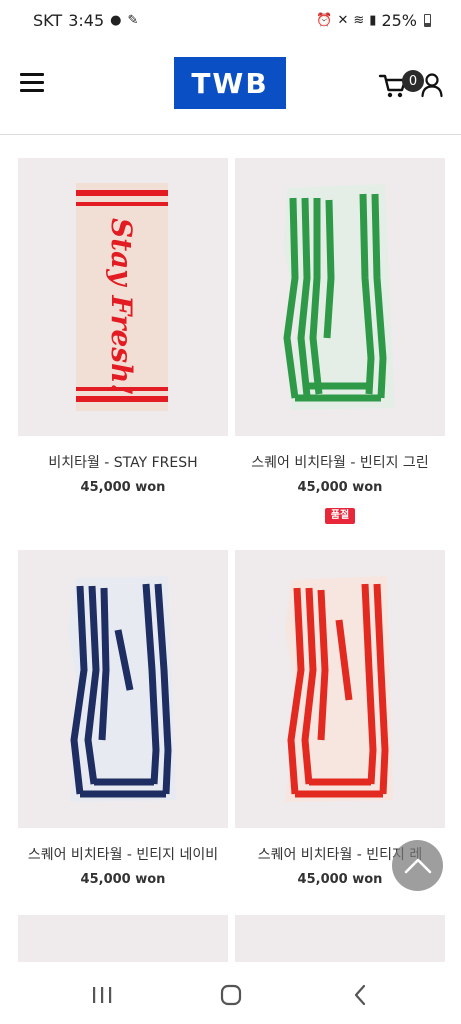  Describe the element at coordinates (123, 854) in the screenshot. I see `product-name: 스퀘어 비치타월 - 빈티지 네이비` at that location.